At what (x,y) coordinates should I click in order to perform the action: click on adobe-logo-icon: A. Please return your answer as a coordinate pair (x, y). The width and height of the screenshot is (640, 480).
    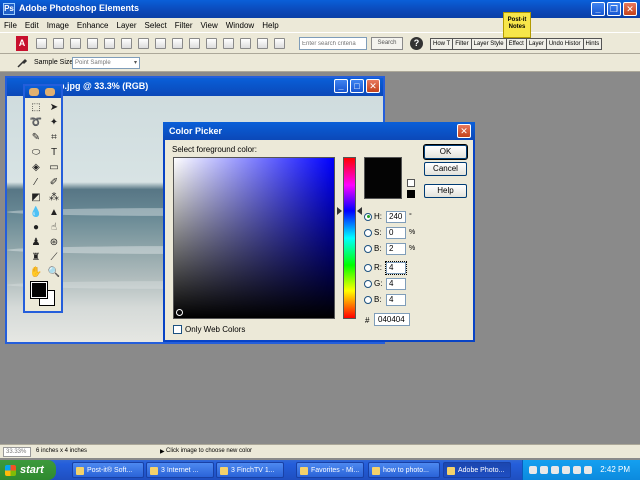
    Looking at the image, I should click on (22, 43).